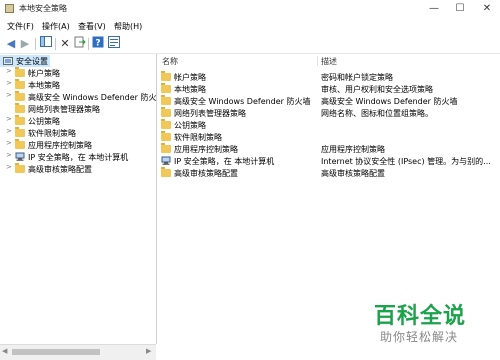 Image resolution: width=500 pixels, height=360 pixels. What do you see at coordinates (328, 125) in the screenshot?
I see `list-item: 公钥策略` at bounding box center [328, 125].